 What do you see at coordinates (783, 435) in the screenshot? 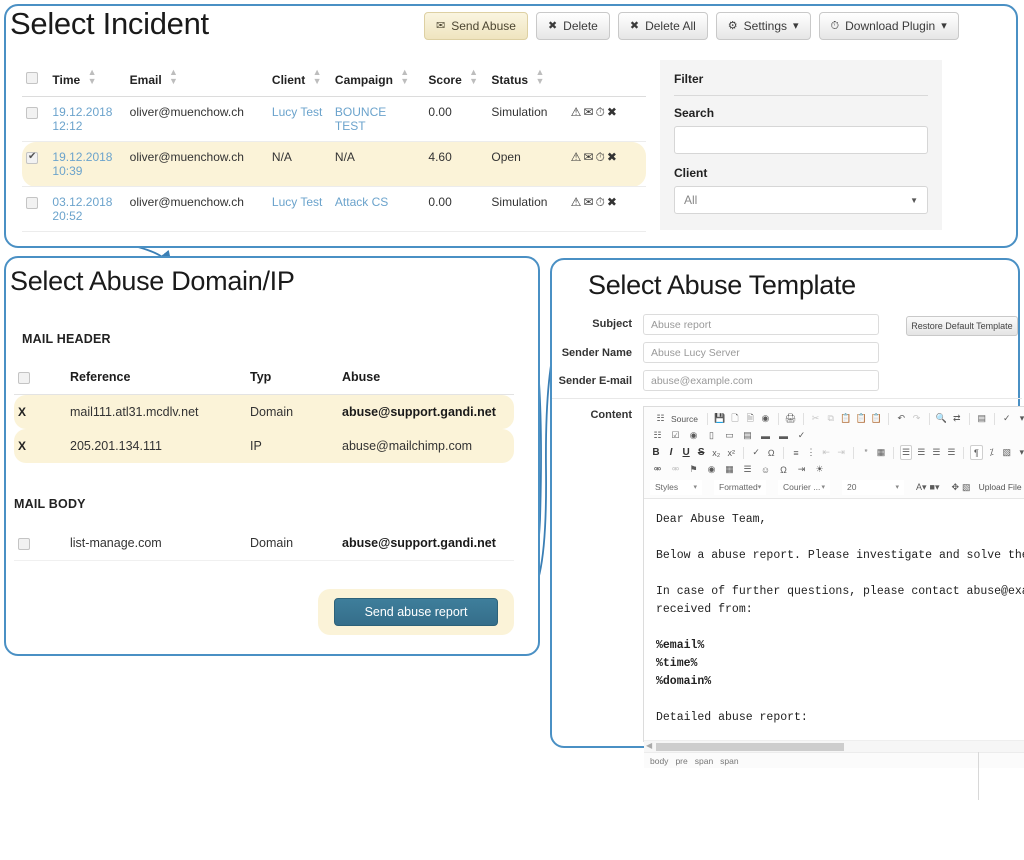
I see `image-button-icon: ▬` at bounding box center [783, 435].